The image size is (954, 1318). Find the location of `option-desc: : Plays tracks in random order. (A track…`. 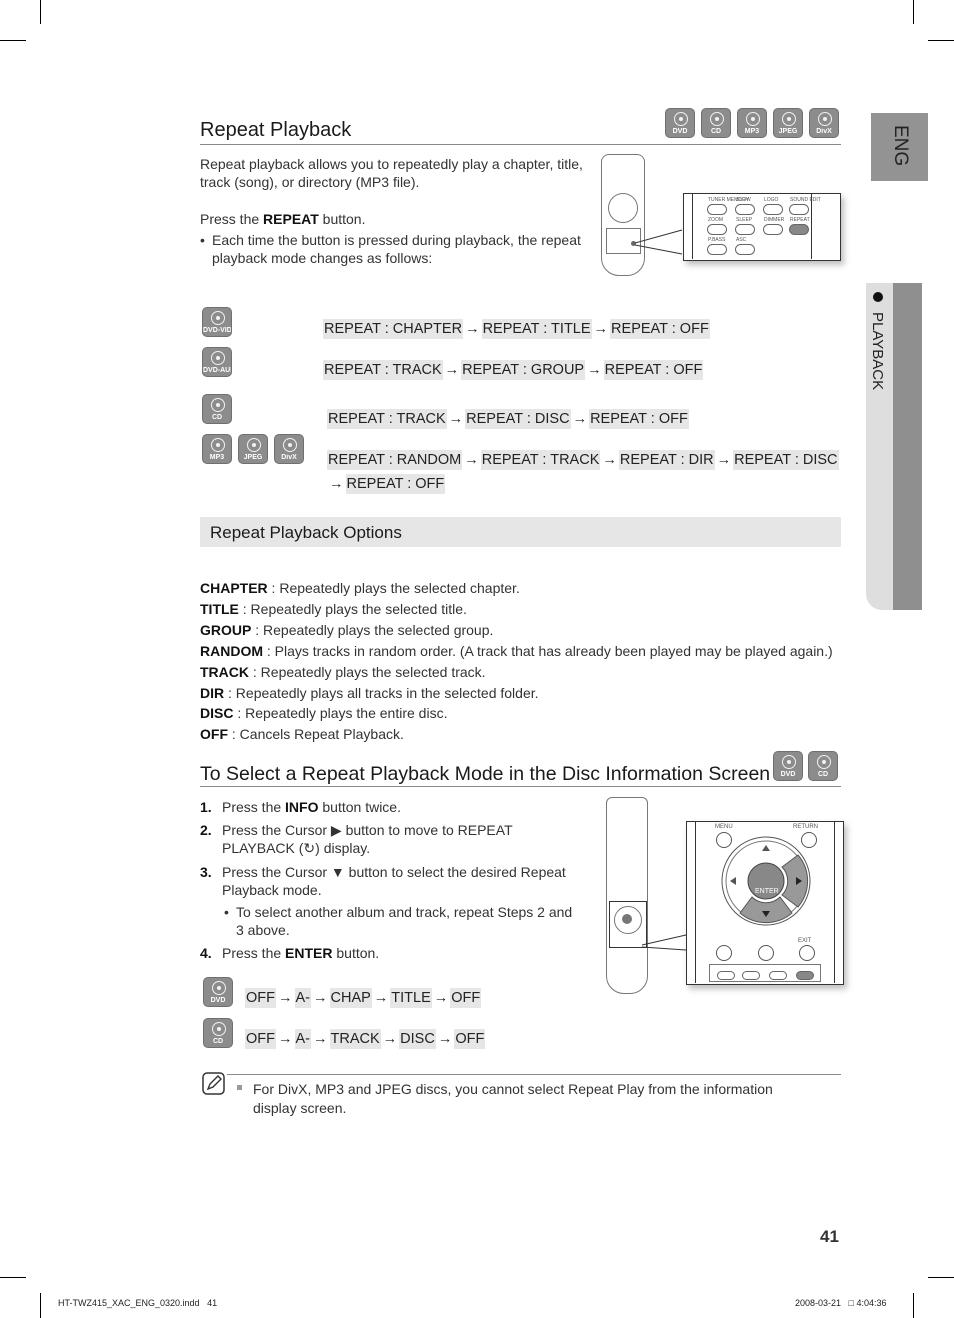

option-desc: : Plays tracks in random order. (A track… is located at coordinates (548, 650).